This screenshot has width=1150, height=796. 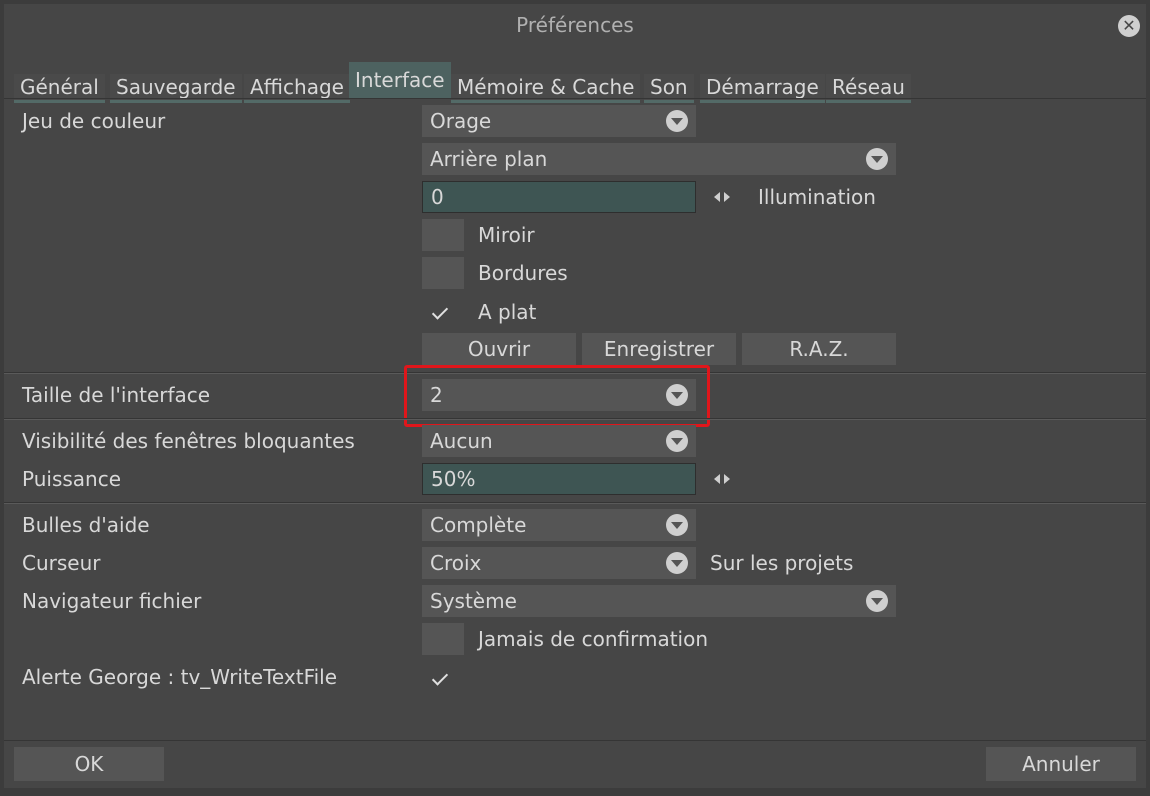 I want to click on power-stepper-icon, so click(x=723, y=479).